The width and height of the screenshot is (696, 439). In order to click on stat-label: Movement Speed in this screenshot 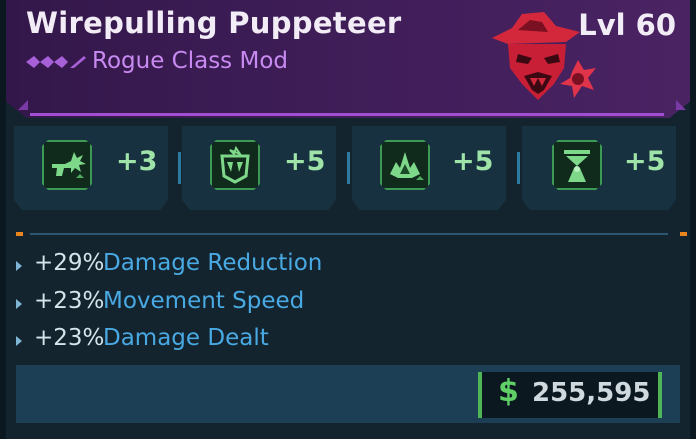, I will do `click(204, 301)`.